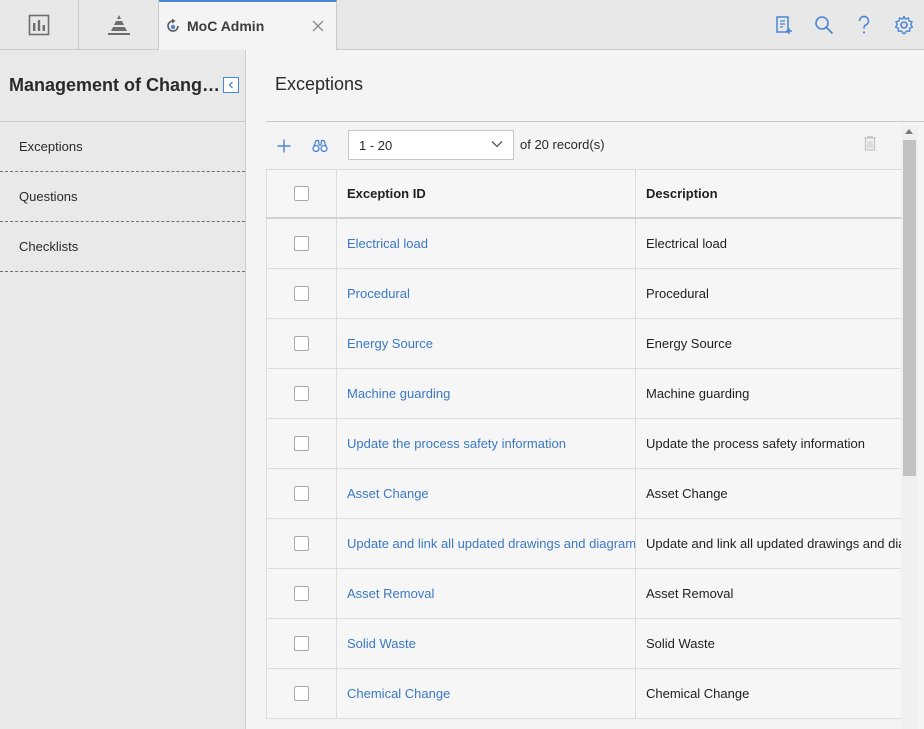  I want to click on trash-icon, so click(870, 143).